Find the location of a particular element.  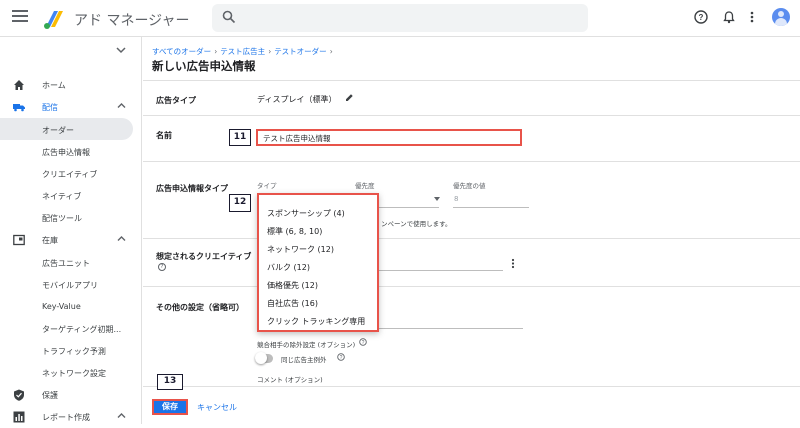

account-avatar is located at coordinates (781, 17).